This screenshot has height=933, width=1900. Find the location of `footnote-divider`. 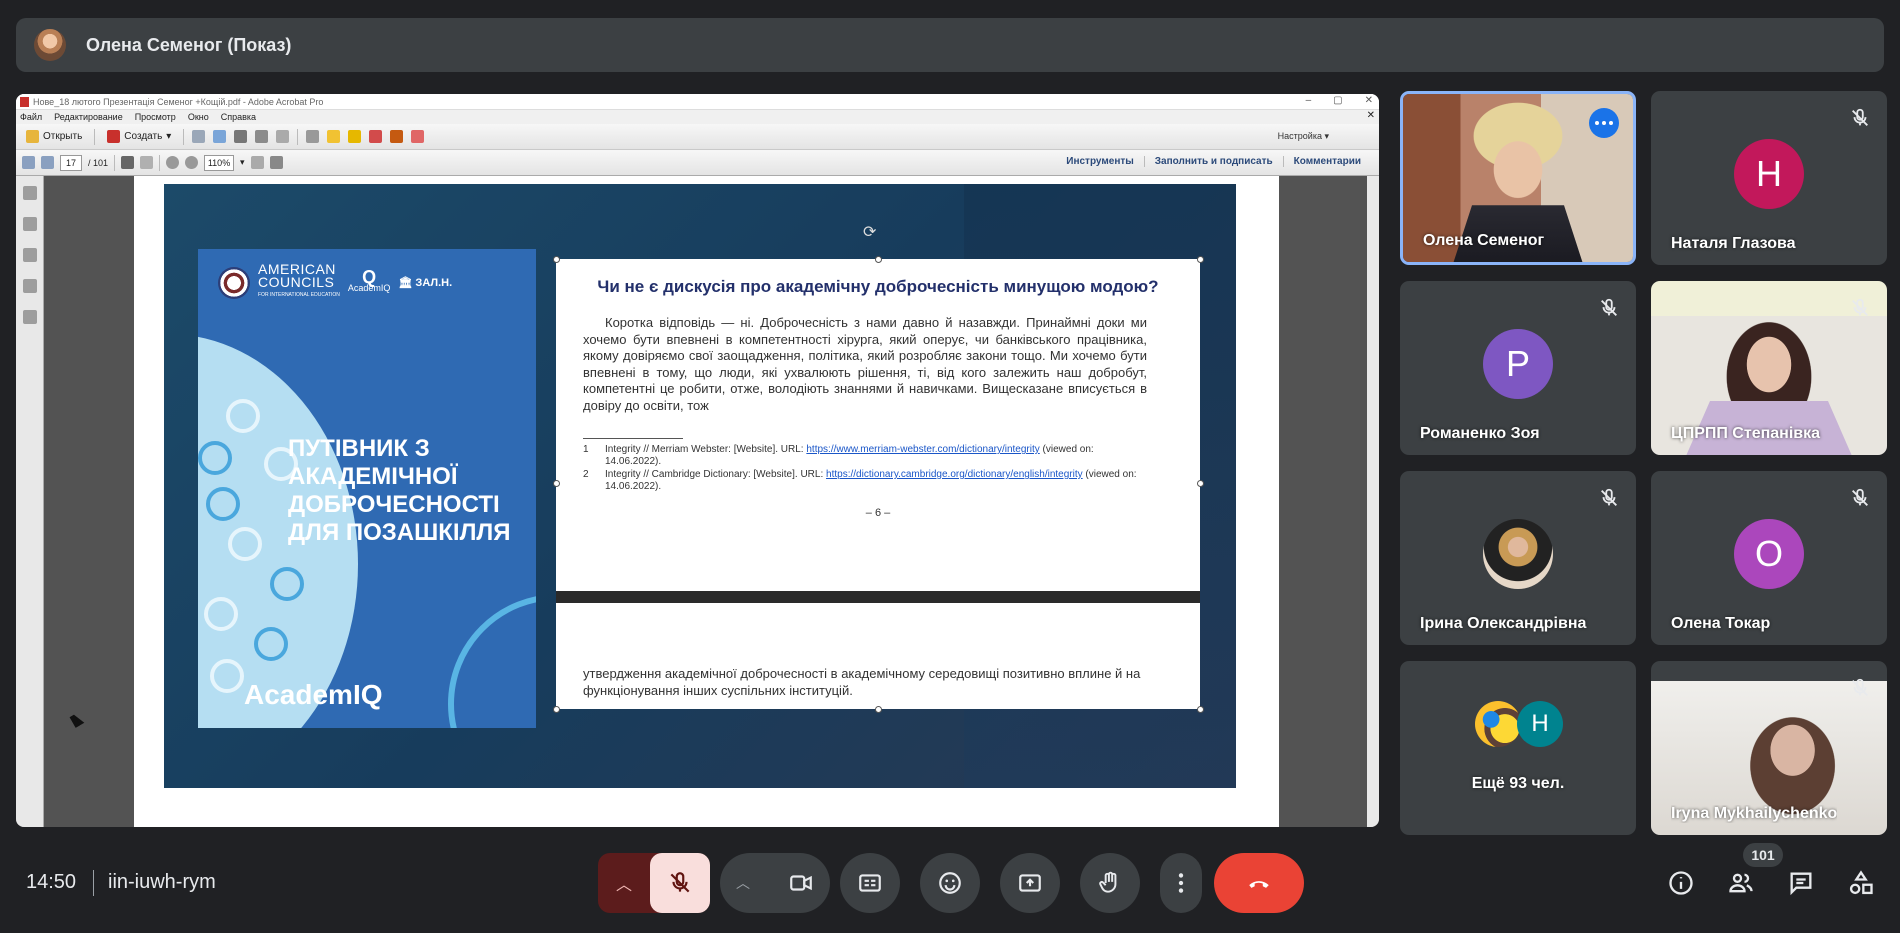

footnote-divider is located at coordinates (633, 438).